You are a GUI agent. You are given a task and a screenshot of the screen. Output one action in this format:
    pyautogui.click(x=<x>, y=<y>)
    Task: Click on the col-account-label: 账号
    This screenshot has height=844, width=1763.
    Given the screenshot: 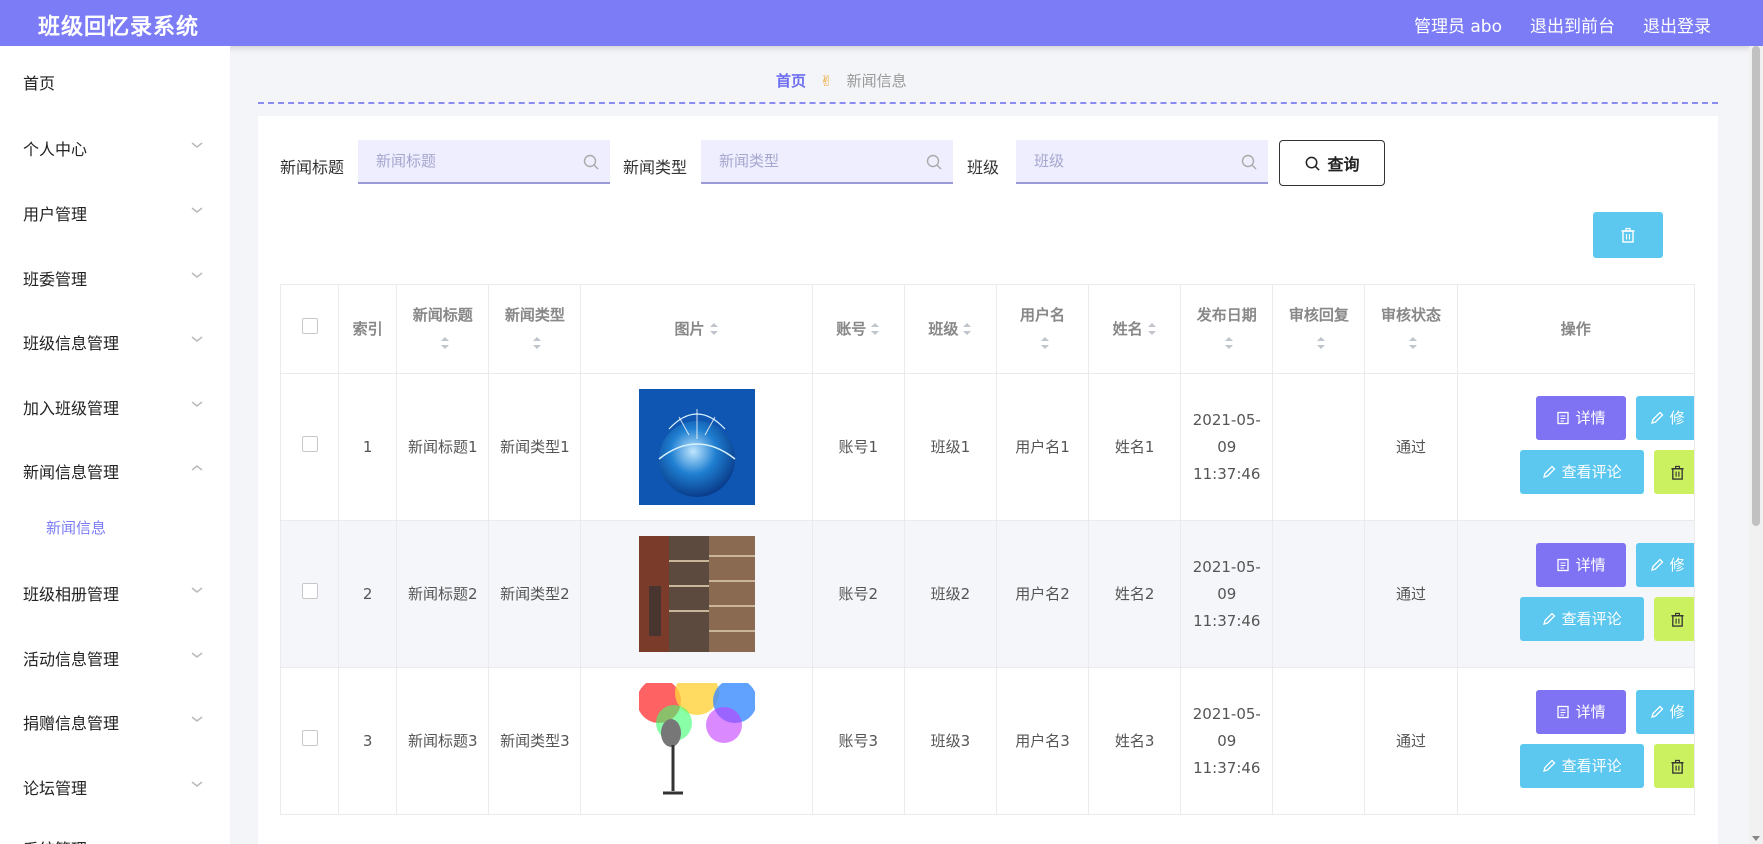 What is the action you would take?
    pyautogui.click(x=851, y=328)
    